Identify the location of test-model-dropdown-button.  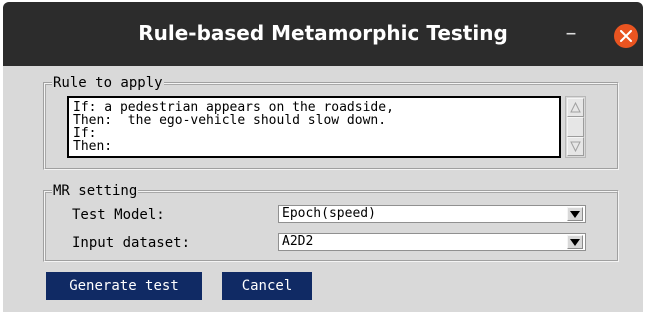
(575, 214).